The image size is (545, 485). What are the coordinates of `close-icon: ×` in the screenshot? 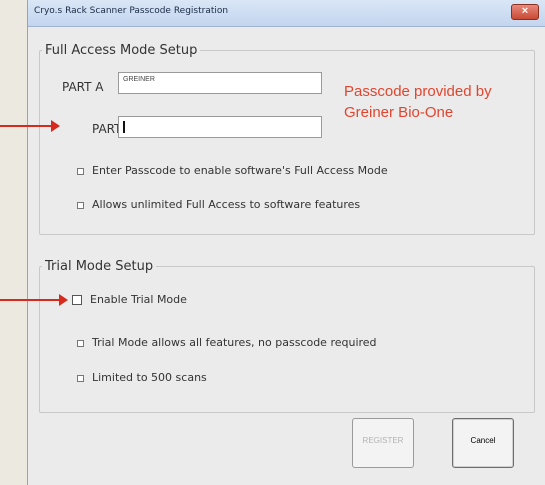 It's located at (525, 11).